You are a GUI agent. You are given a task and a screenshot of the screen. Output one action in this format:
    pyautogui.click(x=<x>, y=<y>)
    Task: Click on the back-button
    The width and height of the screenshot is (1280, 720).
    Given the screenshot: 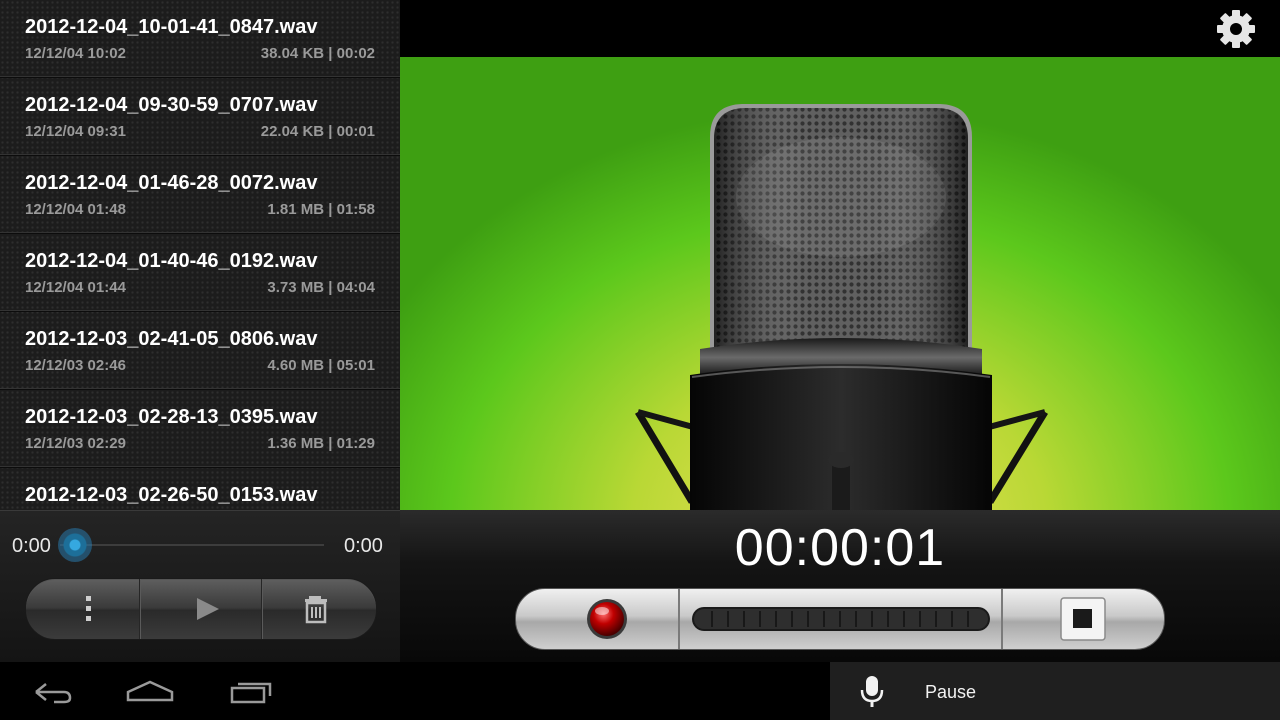 What is the action you would take?
    pyautogui.click(x=50, y=692)
    